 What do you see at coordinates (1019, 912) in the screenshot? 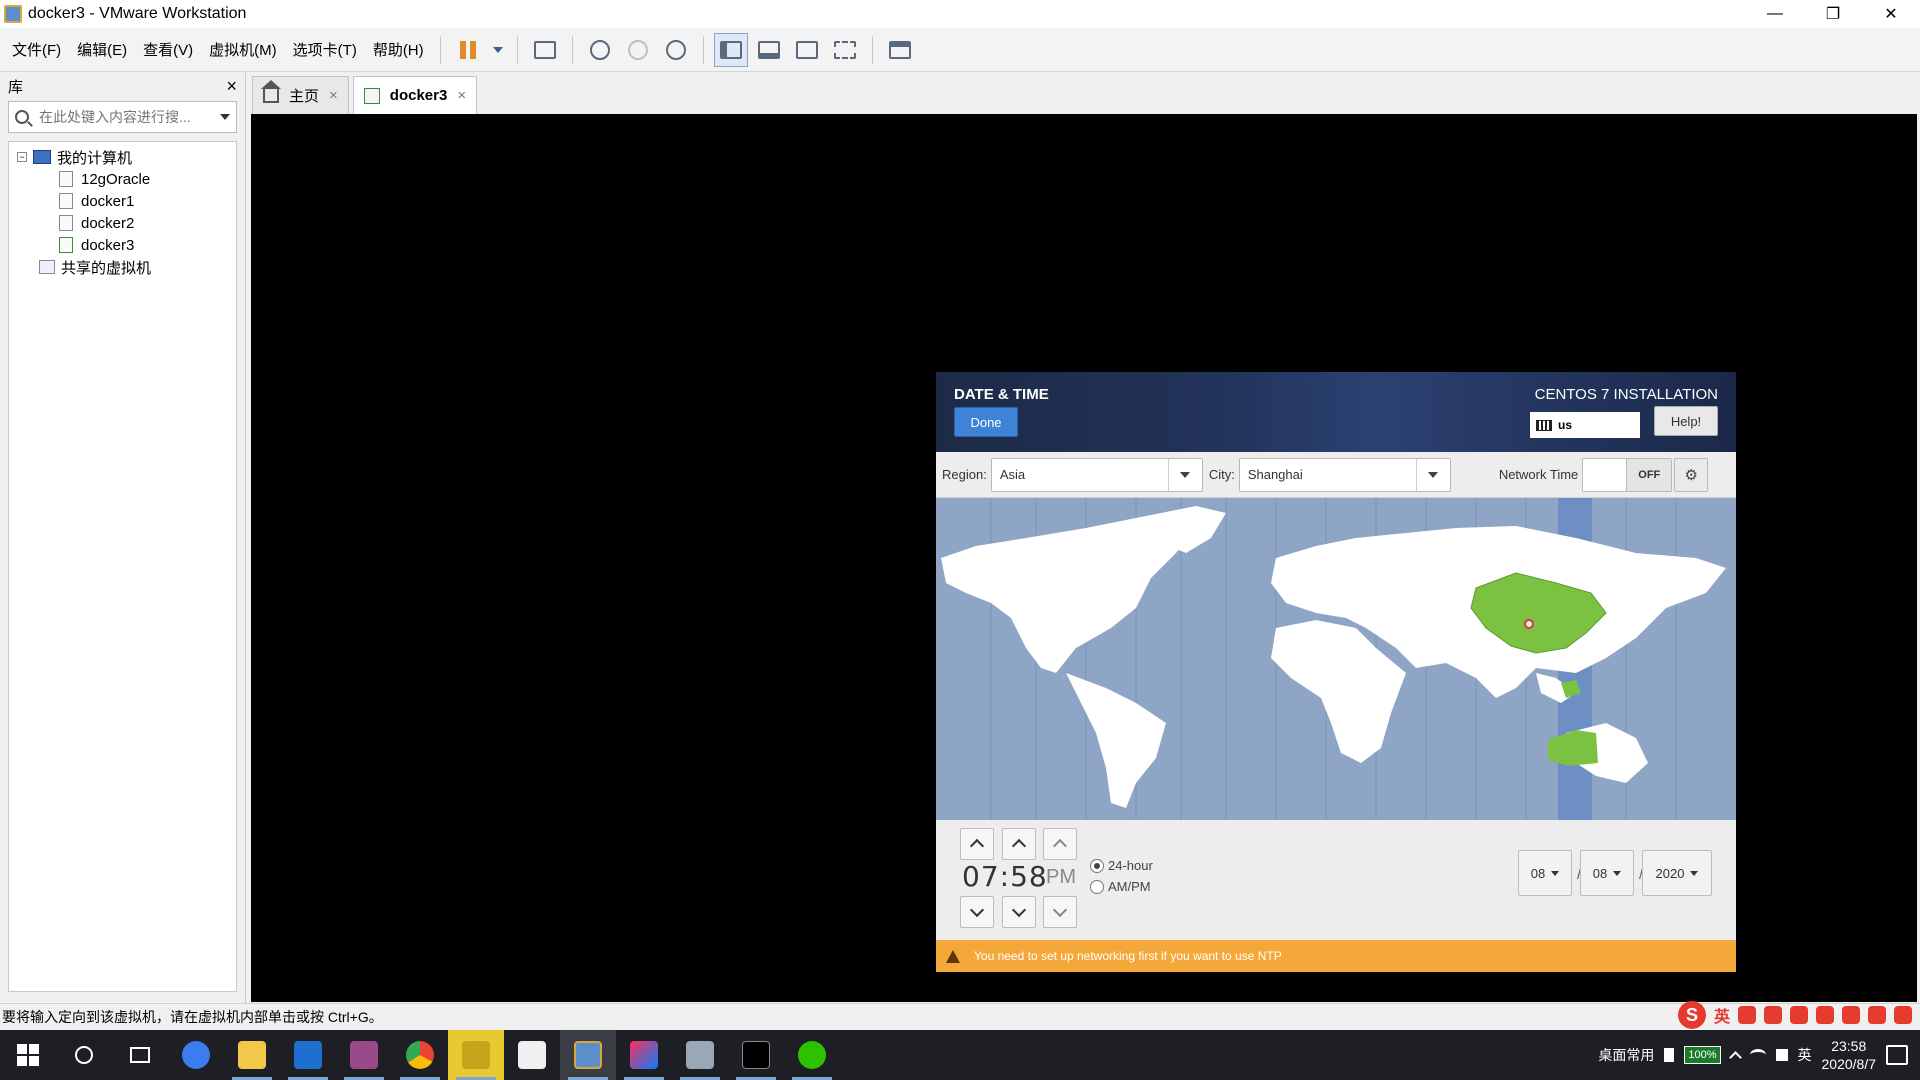
I see `minute-down-button` at bounding box center [1019, 912].